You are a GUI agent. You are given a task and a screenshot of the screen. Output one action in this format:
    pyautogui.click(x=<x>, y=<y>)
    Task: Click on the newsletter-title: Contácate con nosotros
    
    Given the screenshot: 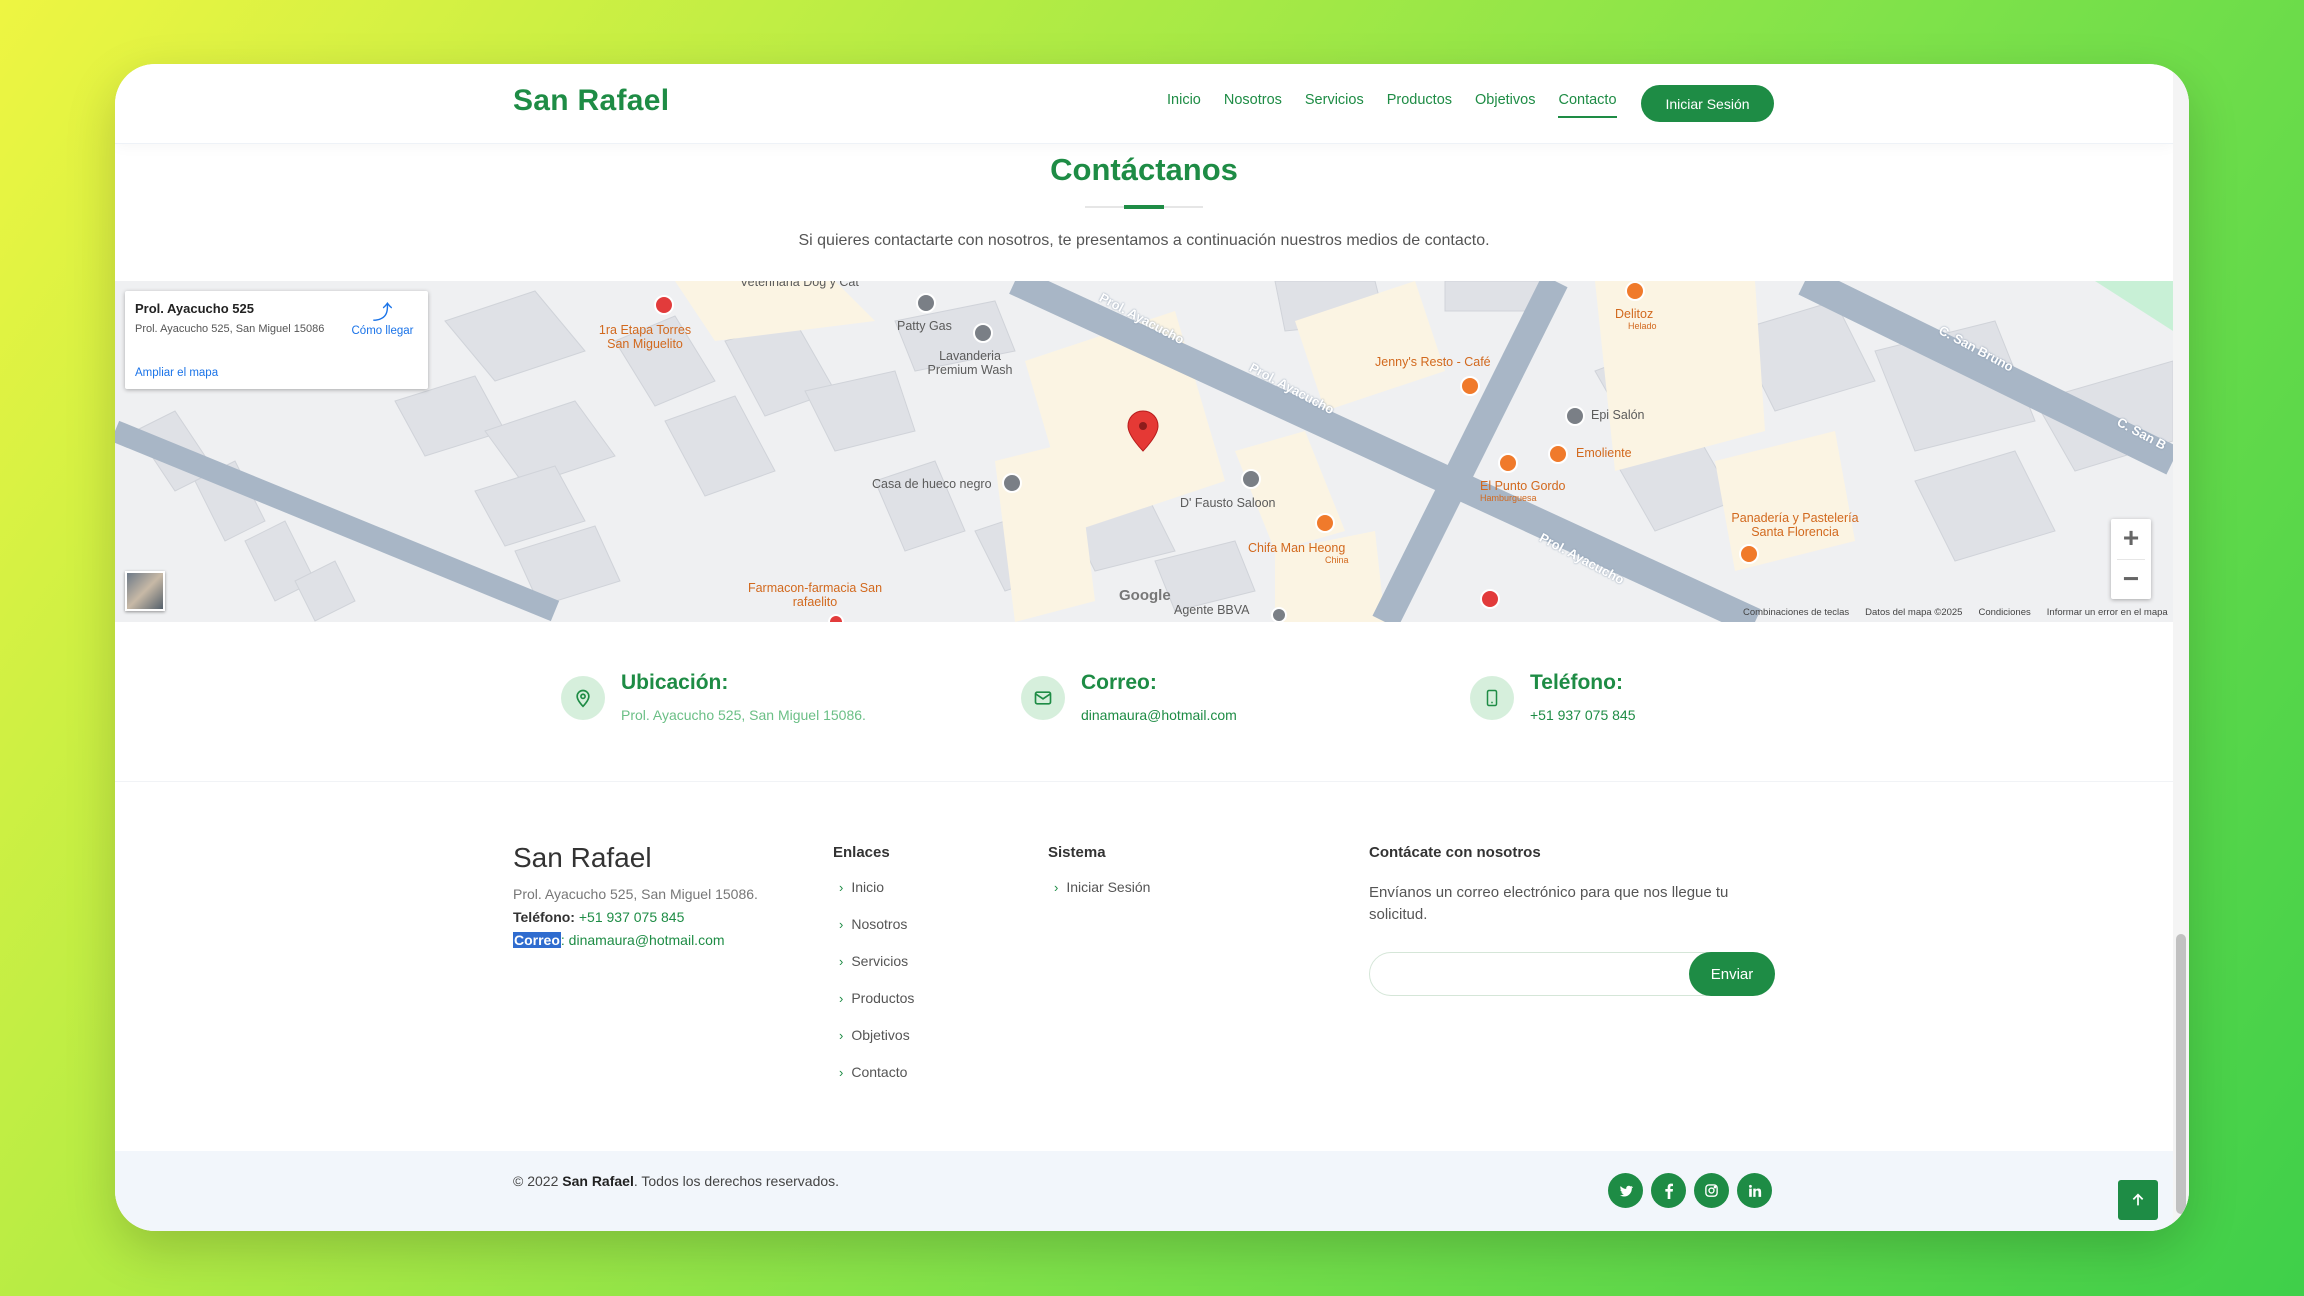 What is the action you would take?
    pyautogui.click(x=1455, y=852)
    